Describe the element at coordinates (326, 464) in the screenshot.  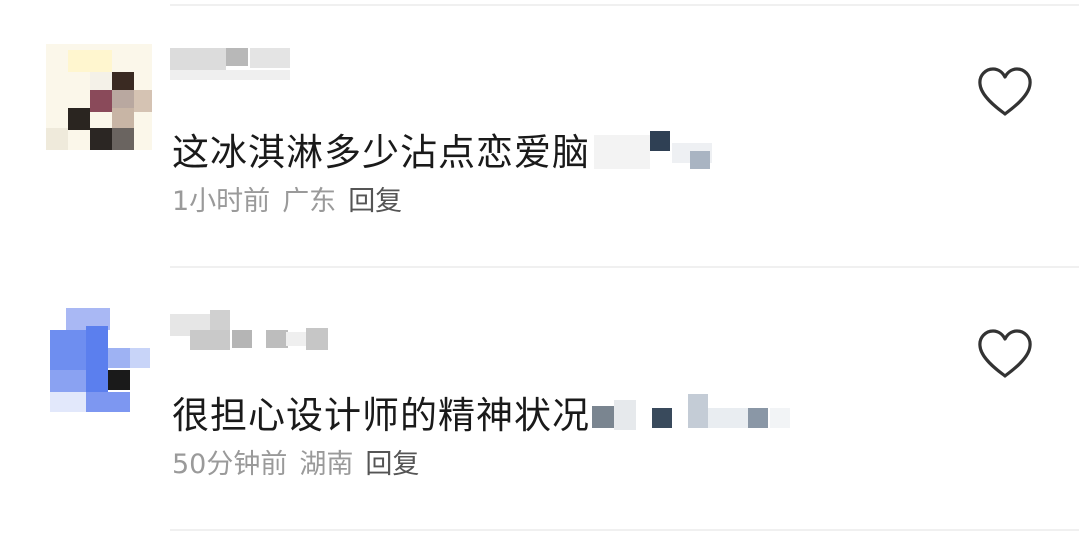
I see `comment-location: 湖南` at that location.